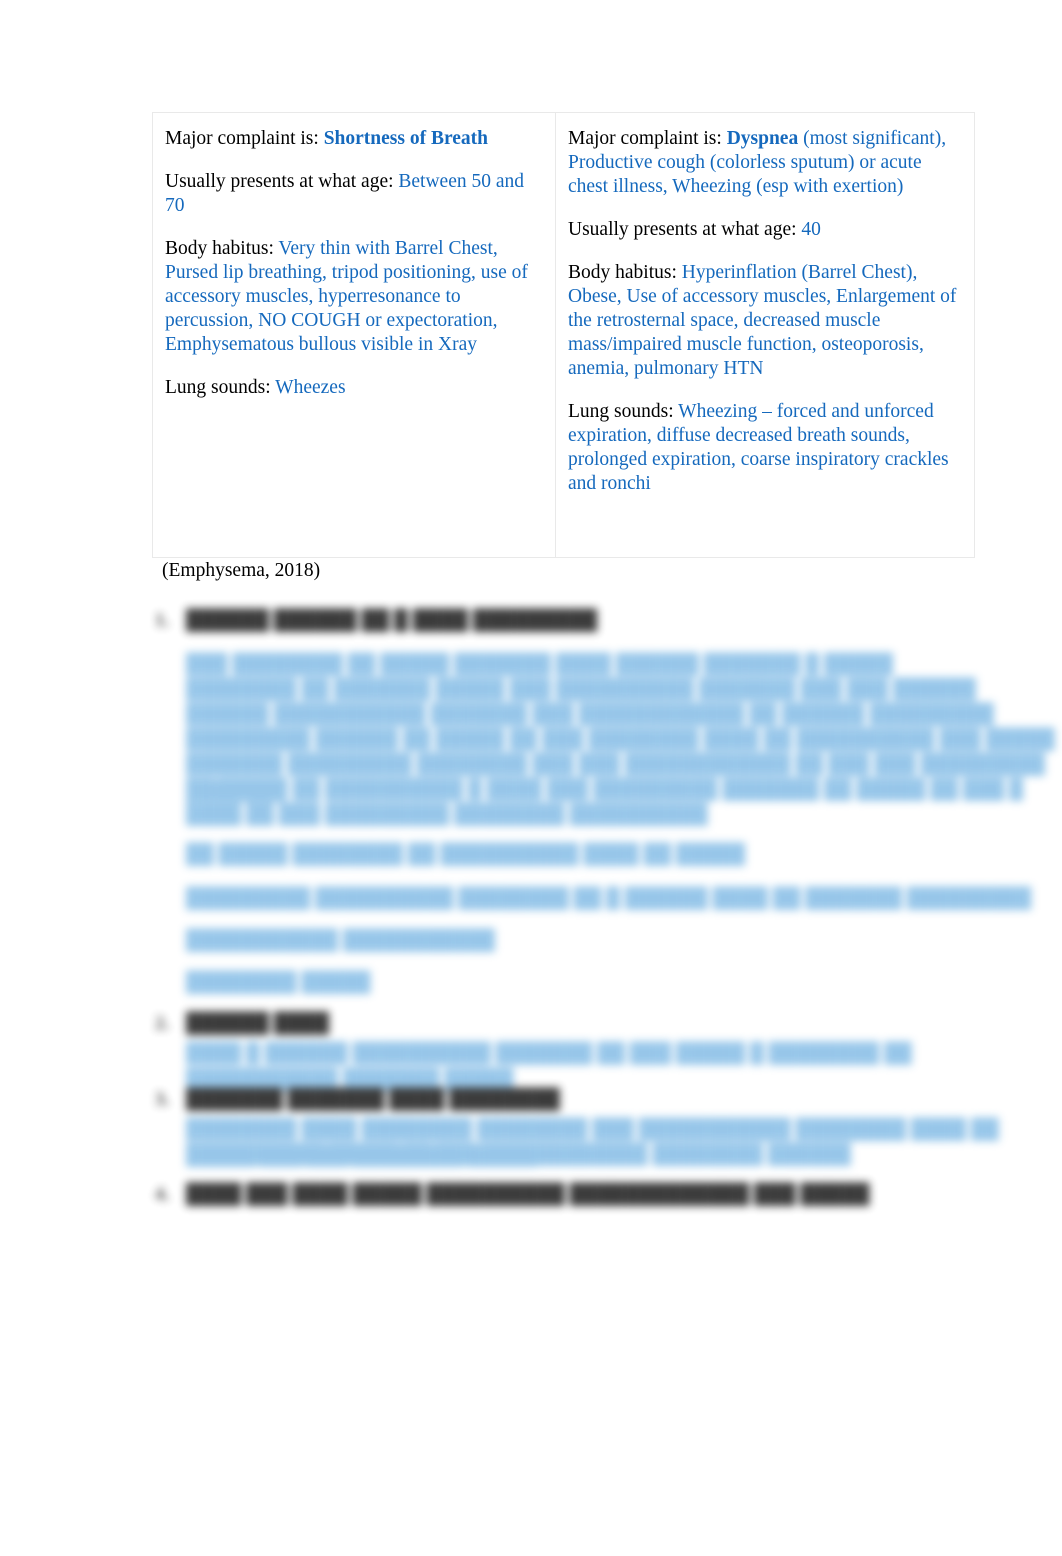 The height and width of the screenshot is (1556, 1062). What do you see at coordinates (162, 620) in the screenshot?
I see `list-item-number-1: 1.` at bounding box center [162, 620].